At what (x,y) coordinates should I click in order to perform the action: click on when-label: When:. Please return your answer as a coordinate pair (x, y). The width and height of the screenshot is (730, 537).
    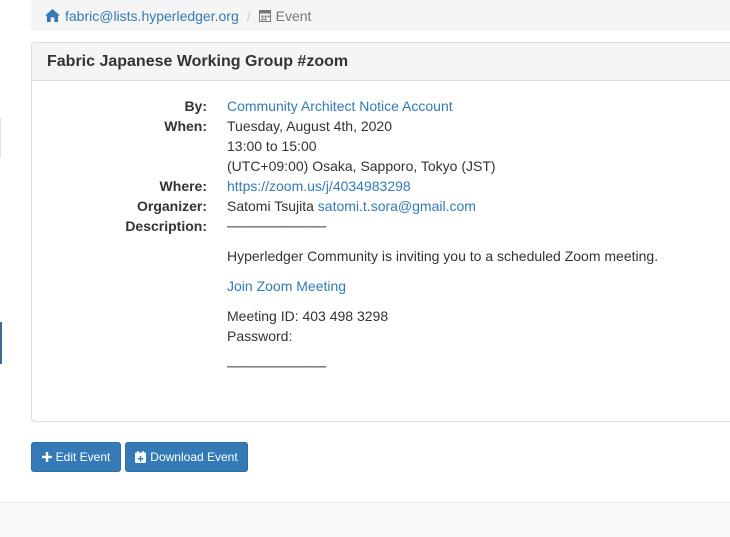
    Looking at the image, I should click on (185, 126).